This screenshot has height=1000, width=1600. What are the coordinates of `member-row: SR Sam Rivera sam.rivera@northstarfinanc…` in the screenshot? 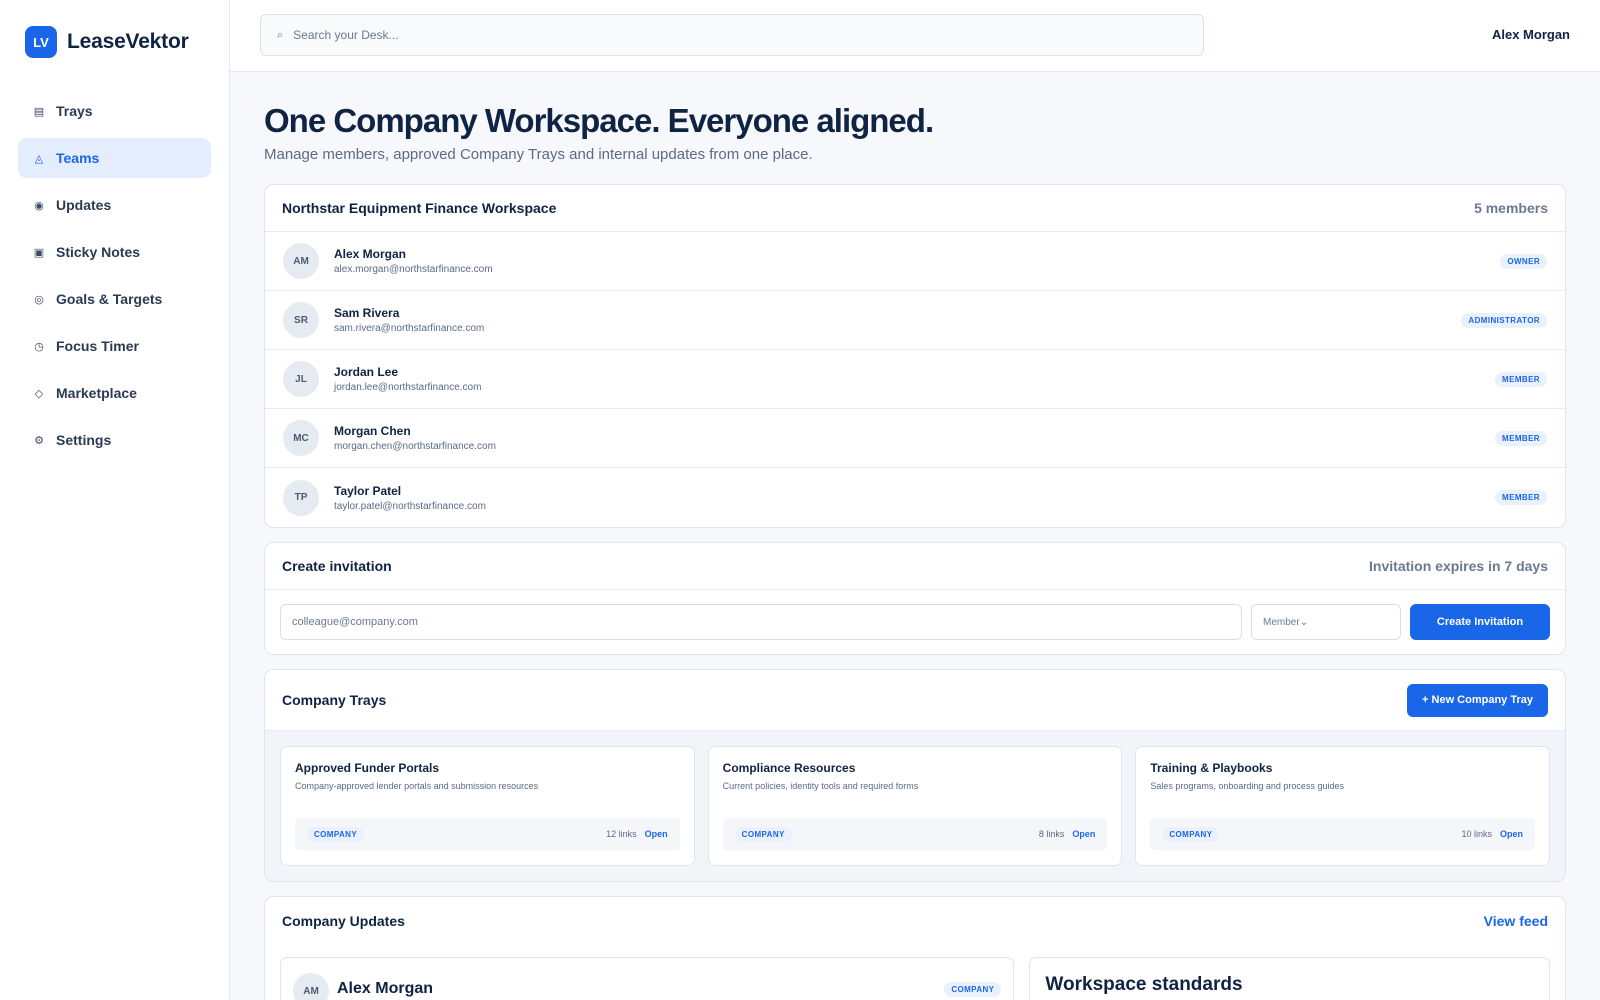 It's located at (915, 320).